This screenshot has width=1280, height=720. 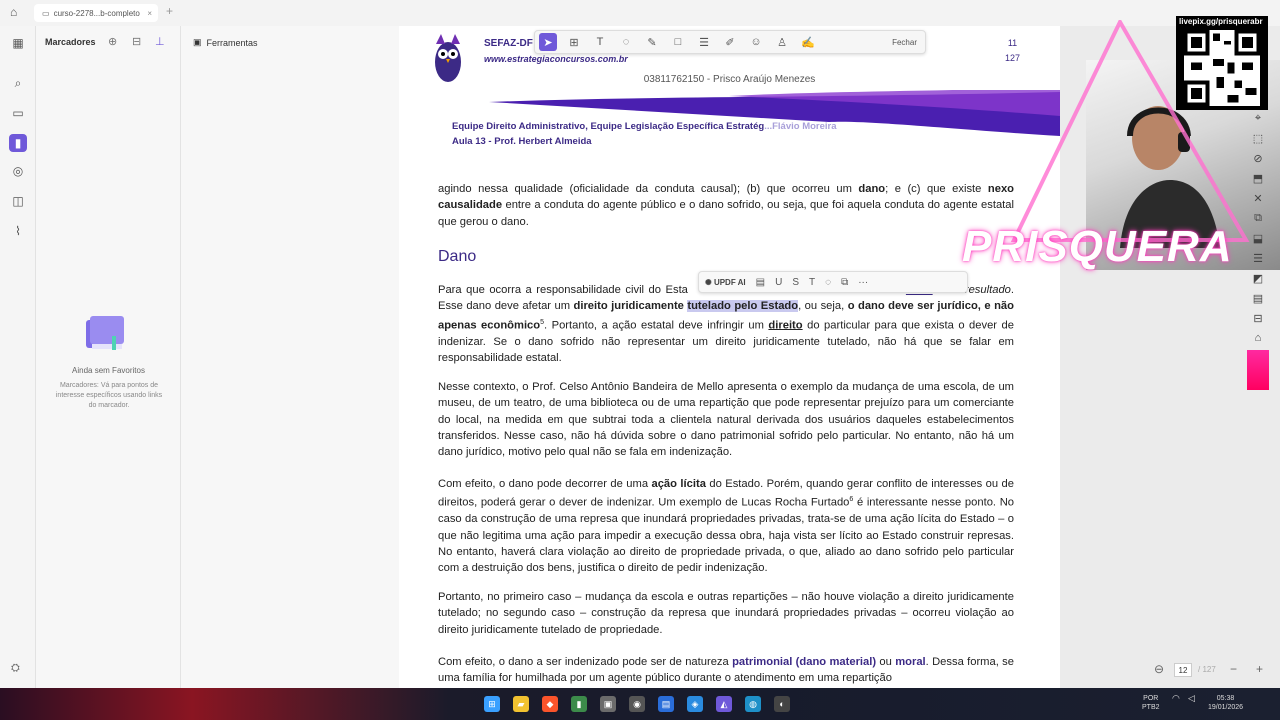 What do you see at coordinates (18, 83) in the screenshot?
I see `search-icon: ⌕` at bounding box center [18, 83].